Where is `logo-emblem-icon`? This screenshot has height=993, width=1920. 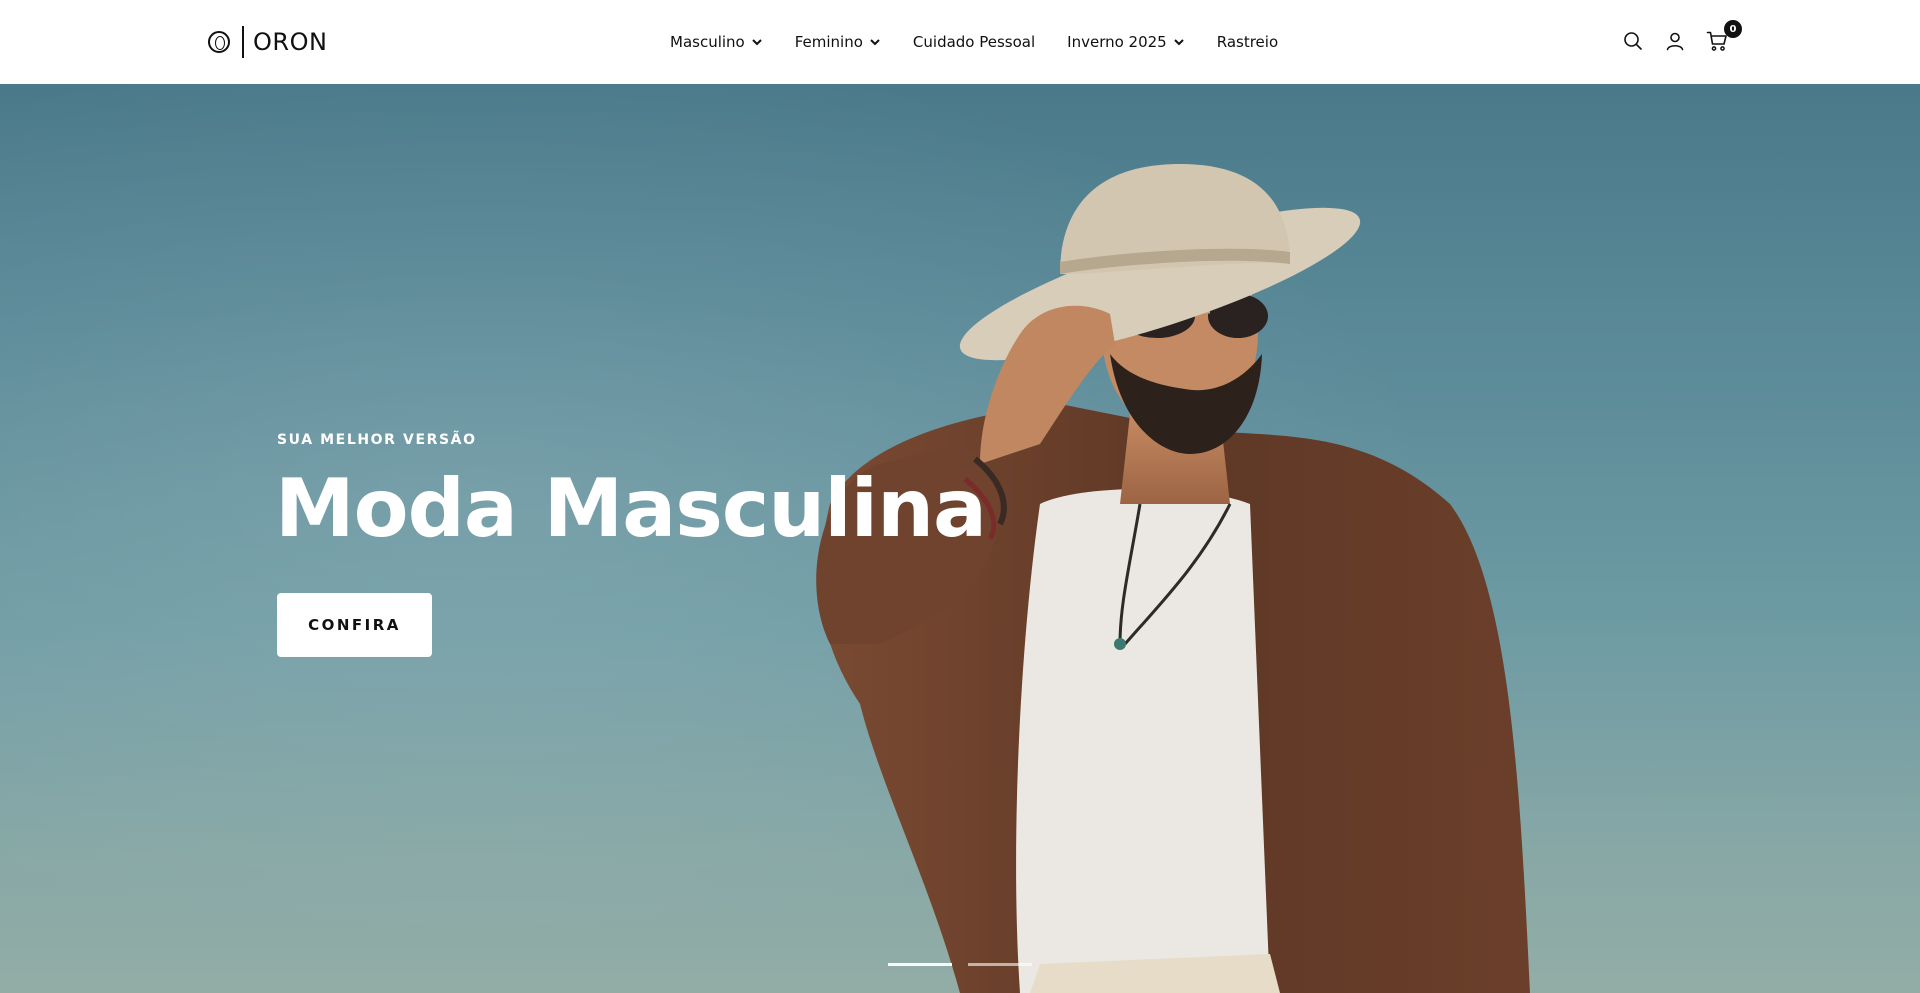 logo-emblem-icon is located at coordinates (219, 42).